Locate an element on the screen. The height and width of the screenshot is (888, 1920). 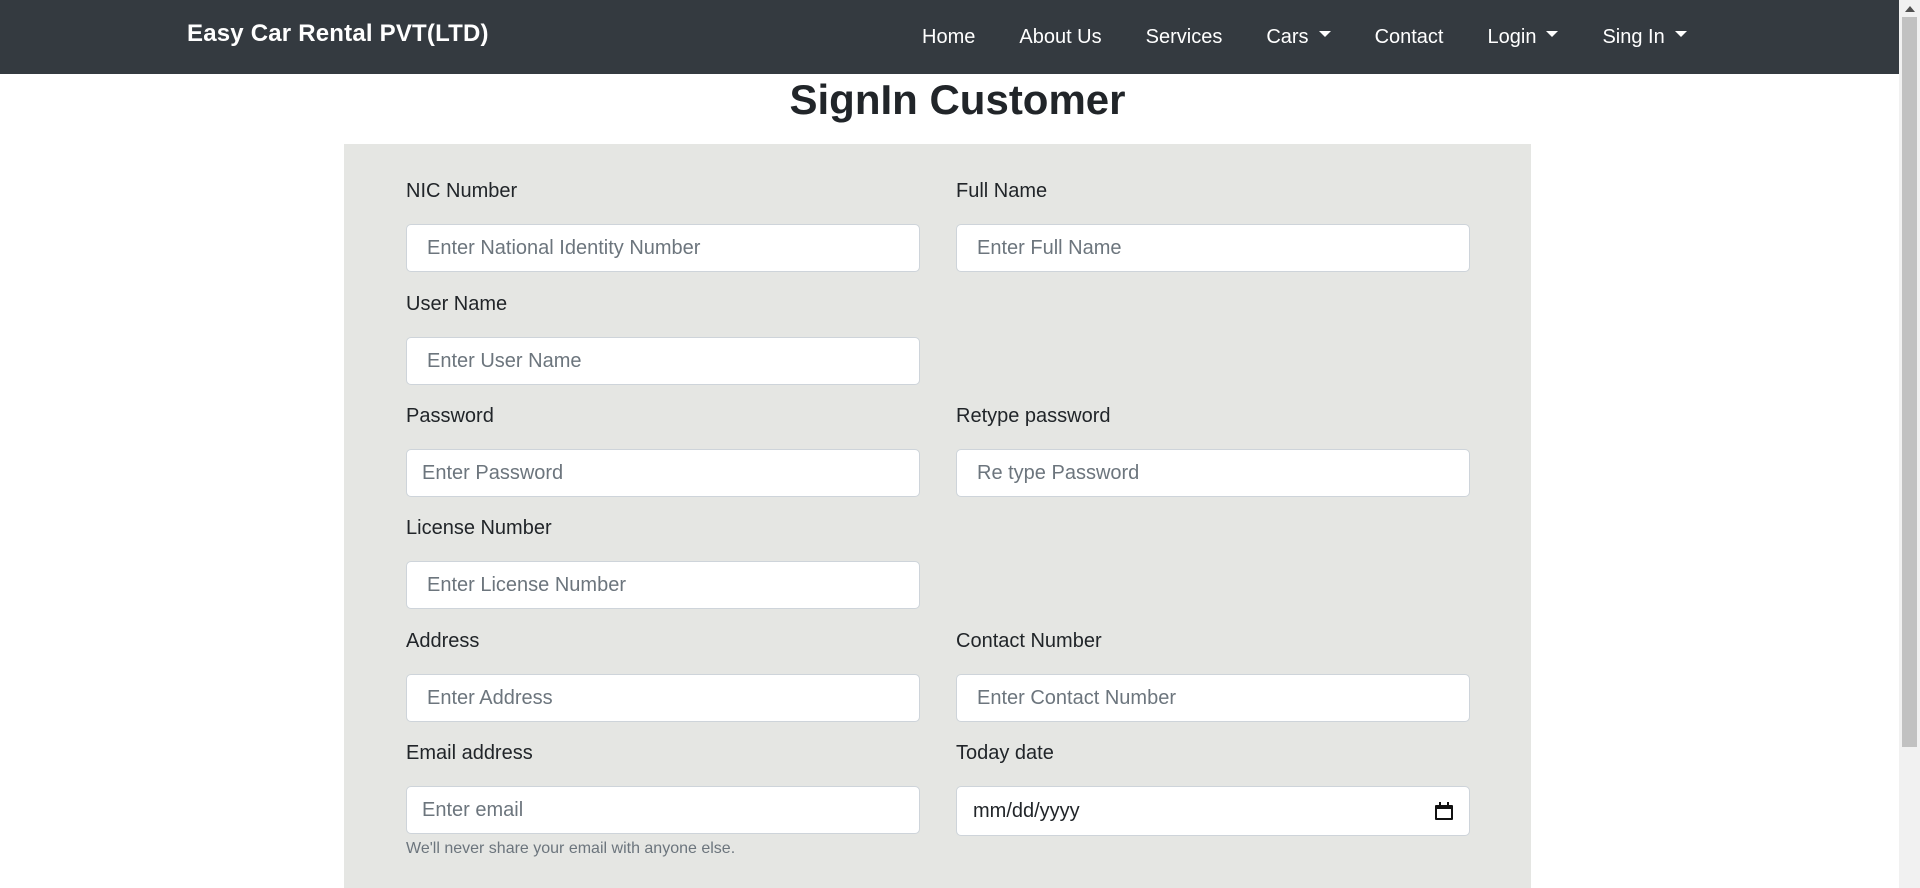
today-date-value: mm/dd/yyyy is located at coordinates (1026, 810).